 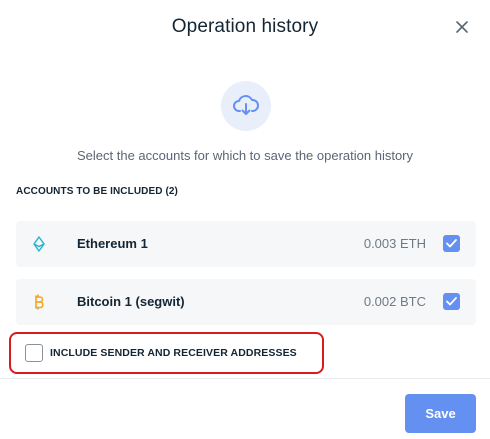 I want to click on footer-divider, so click(x=245, y=378).